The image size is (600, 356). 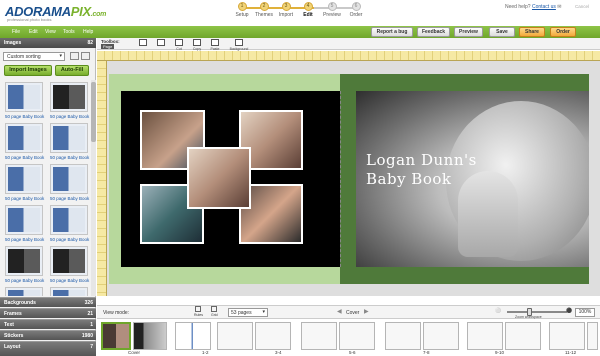 What do you see at coordinates (248, 312) in the screenshot?
I see `pages-select: 53 pages ▾` at bounding box center [248, 312].